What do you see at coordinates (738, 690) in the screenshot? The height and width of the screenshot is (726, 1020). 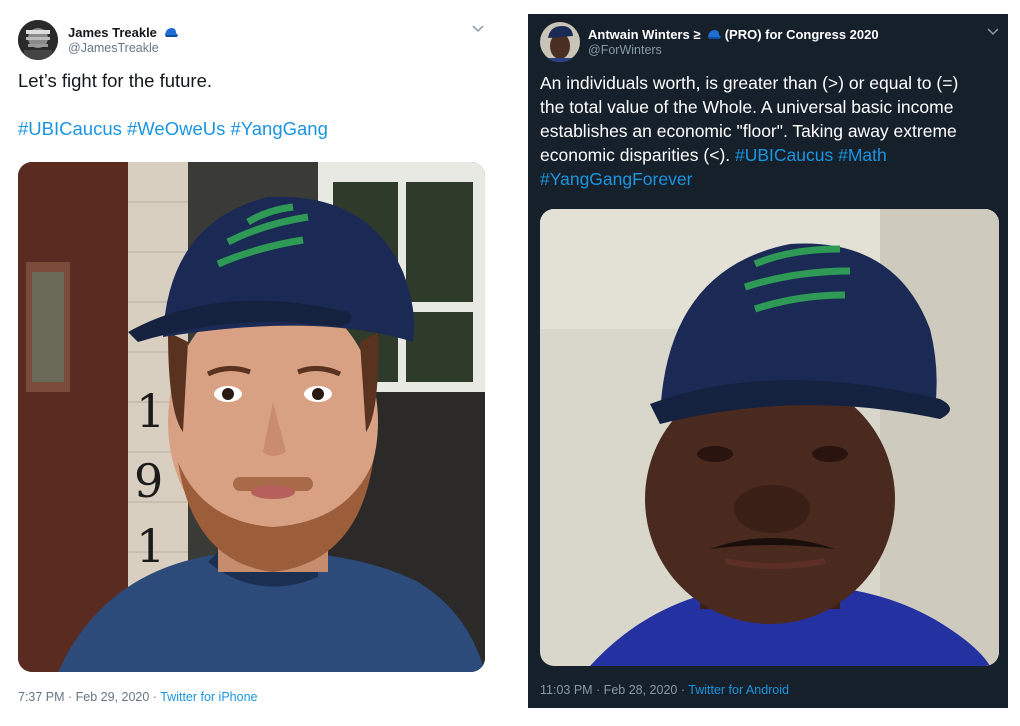 I see `tweet-source-link: Twitter for Android` at bounding box center [738, 690].